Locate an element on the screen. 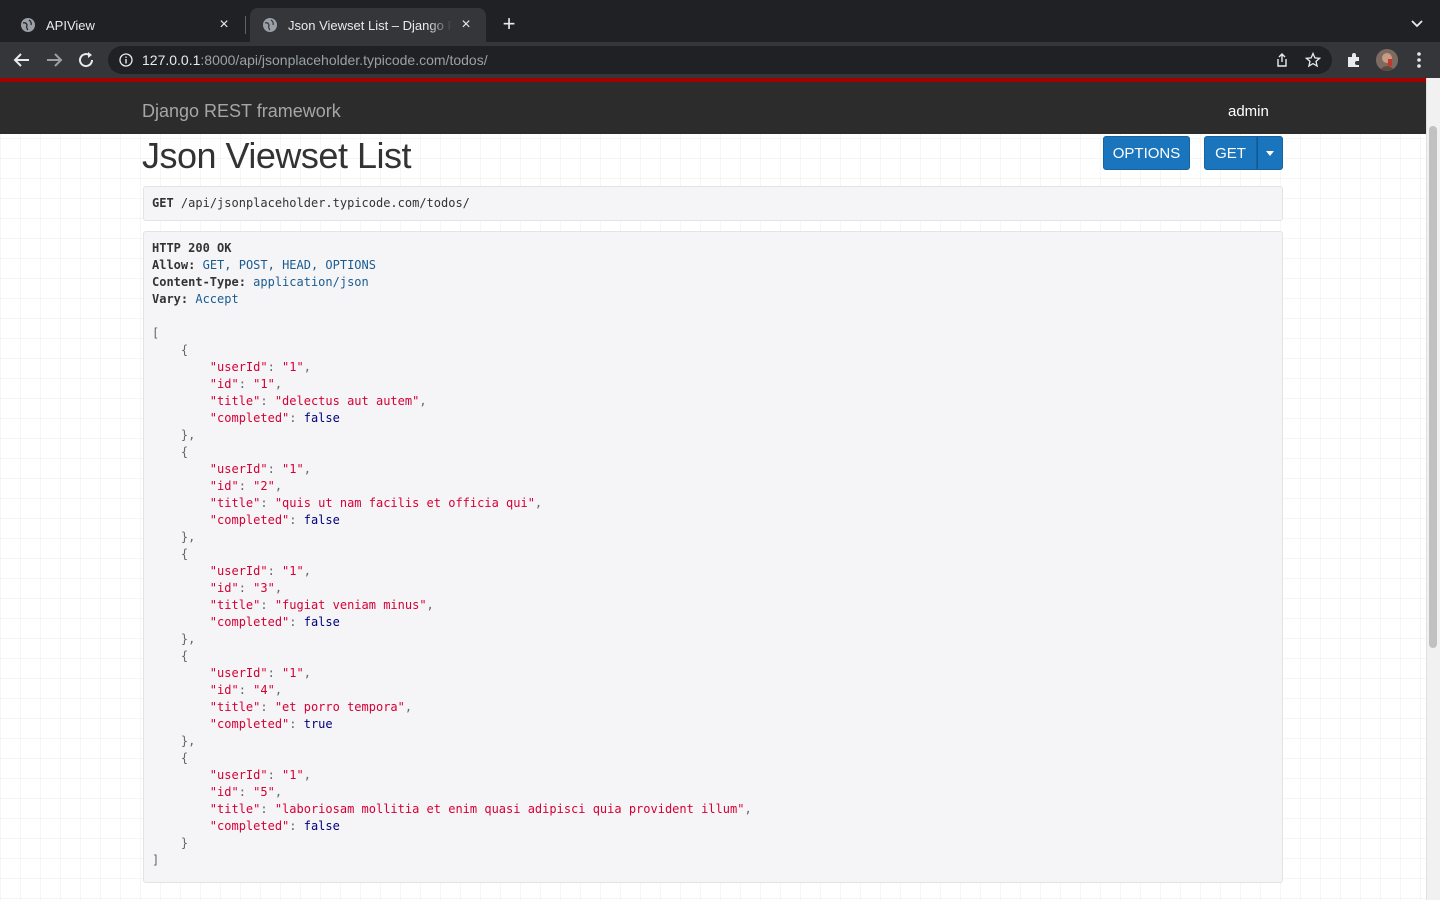  info-icon is located at coordinates (126, 60).